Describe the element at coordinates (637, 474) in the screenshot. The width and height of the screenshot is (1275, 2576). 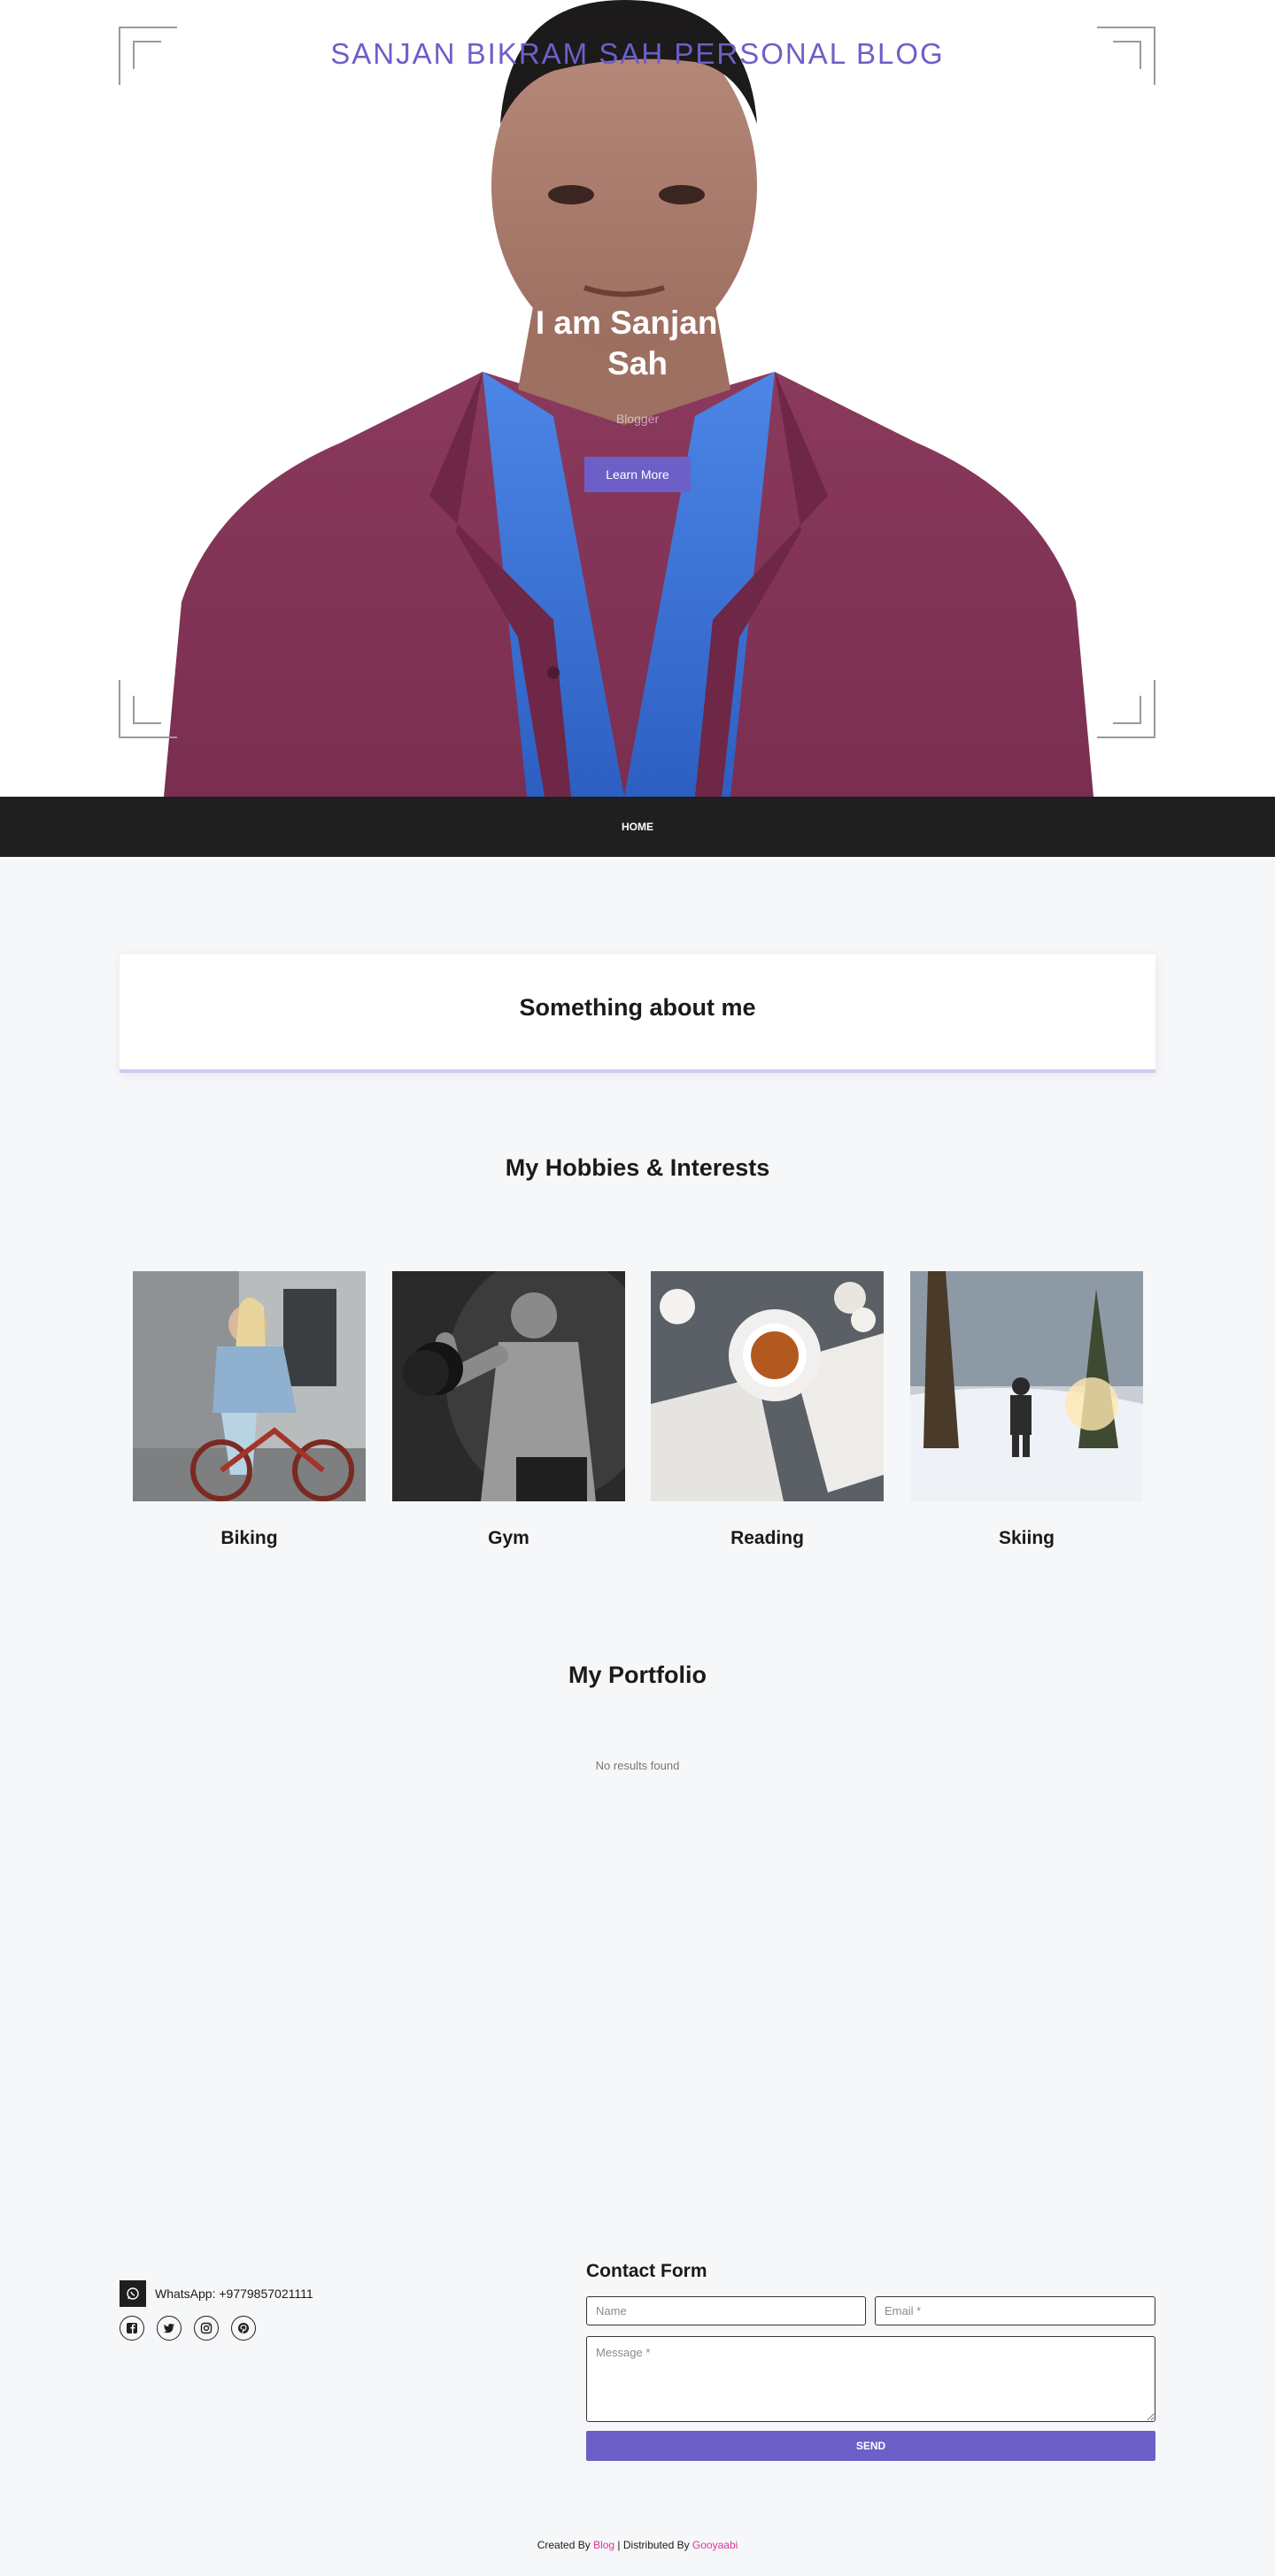
I see `learn-more-button: Learn More` at that location.